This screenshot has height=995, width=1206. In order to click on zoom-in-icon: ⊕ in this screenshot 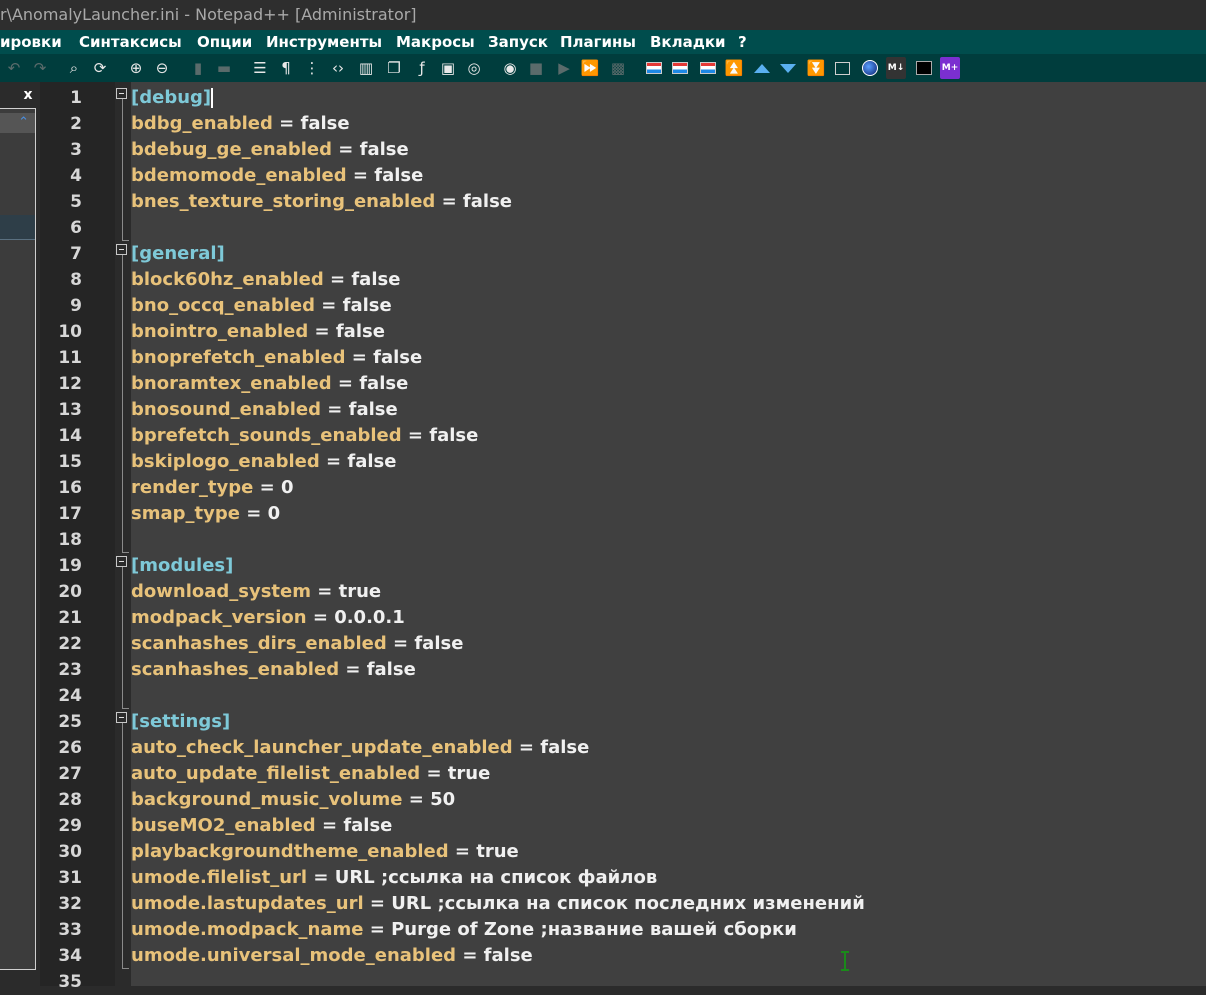, I will do `click(136, 68)`.